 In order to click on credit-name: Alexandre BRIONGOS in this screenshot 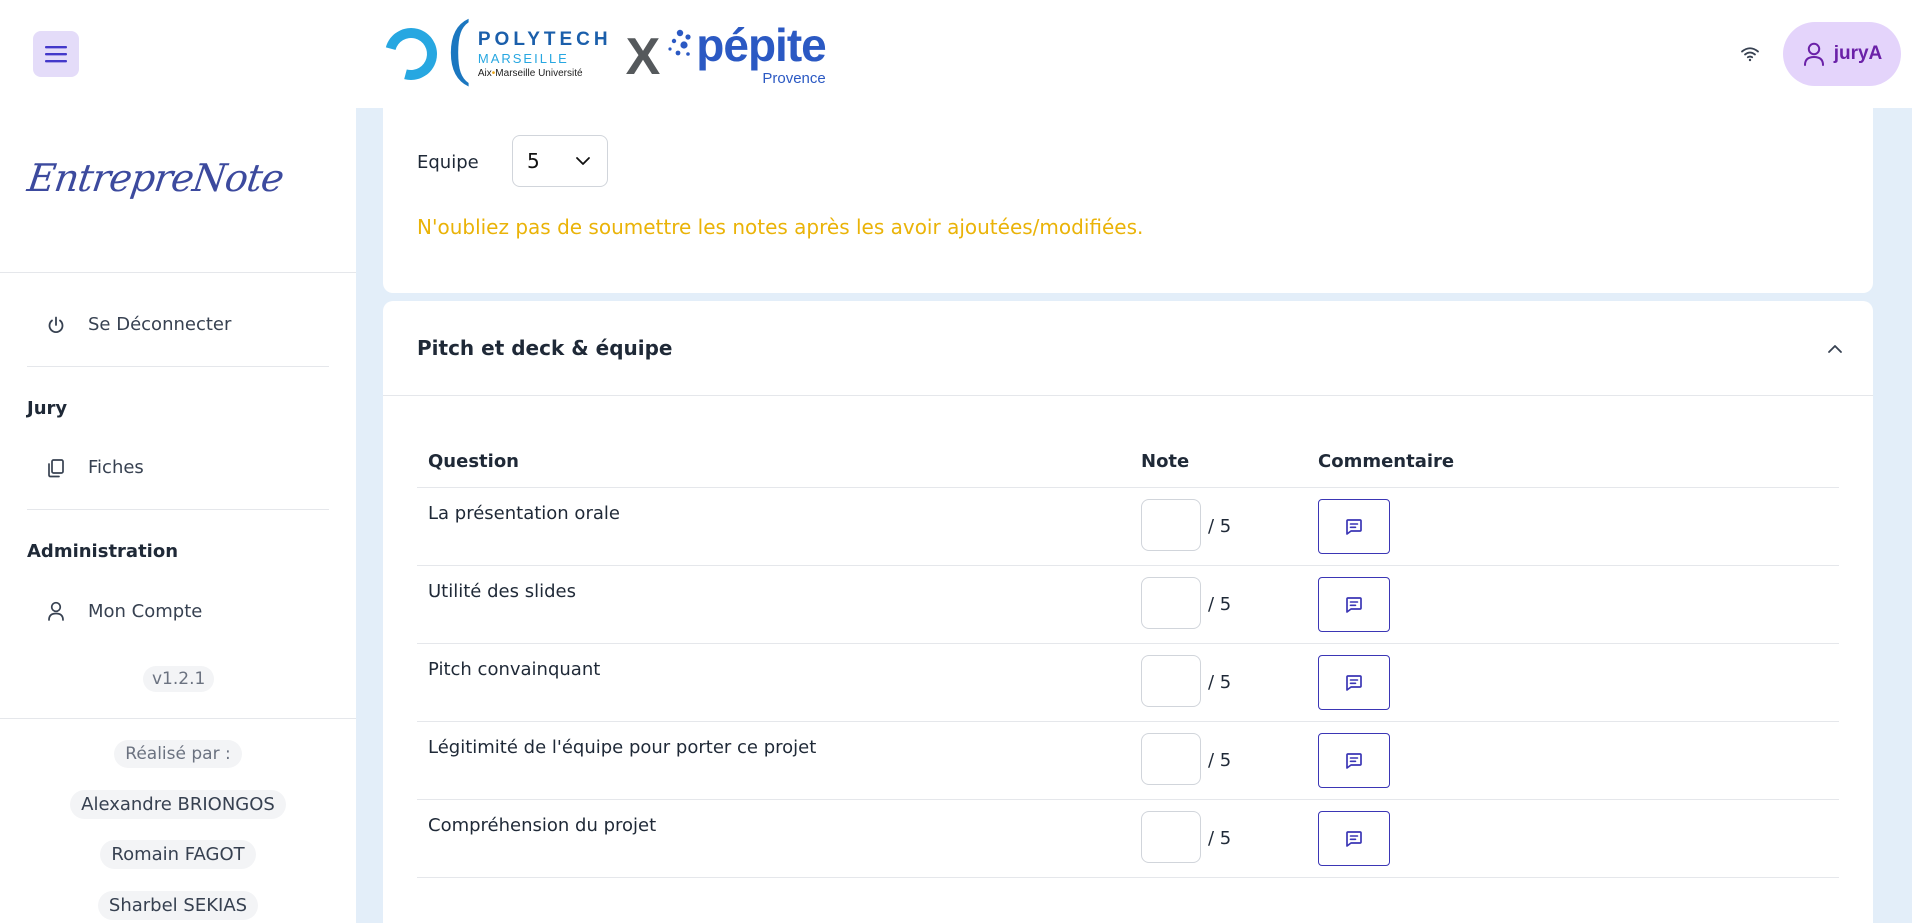, I will do `click(178, 804)`.